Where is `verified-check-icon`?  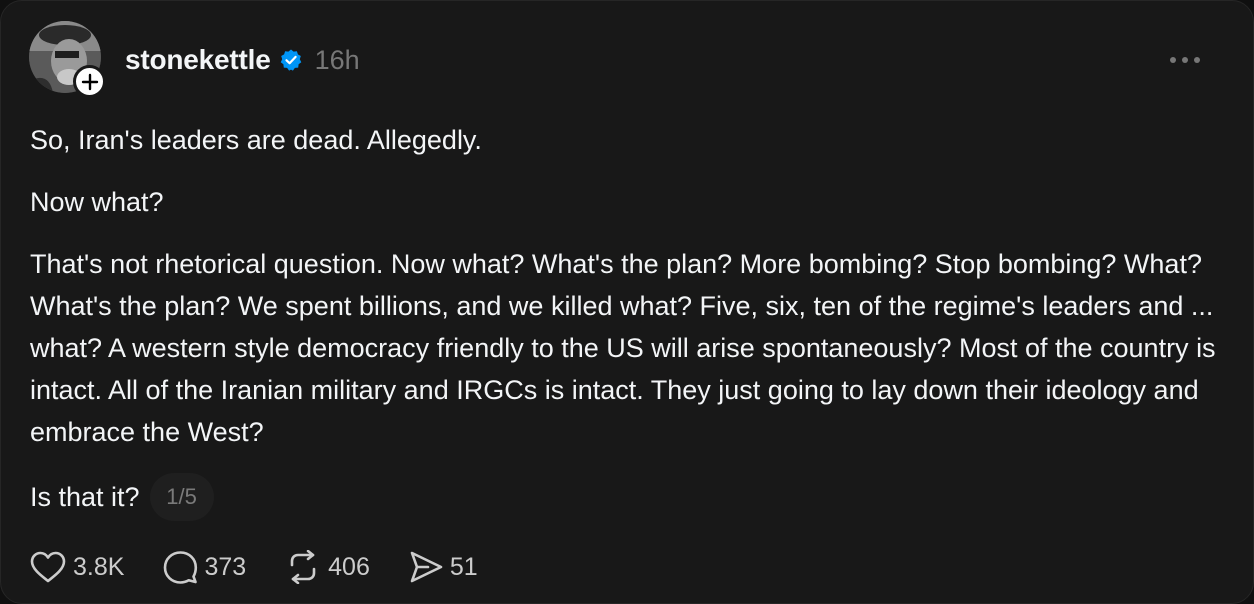
verified-check-icon is located at coordinates (291, 60).